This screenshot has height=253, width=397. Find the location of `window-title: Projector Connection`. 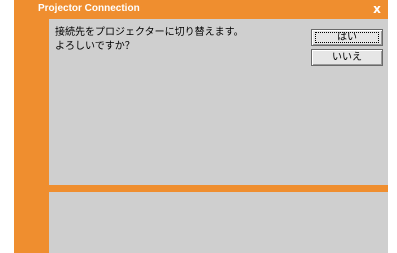

window-title: Projector Connection is located at coordinates (89, 8).